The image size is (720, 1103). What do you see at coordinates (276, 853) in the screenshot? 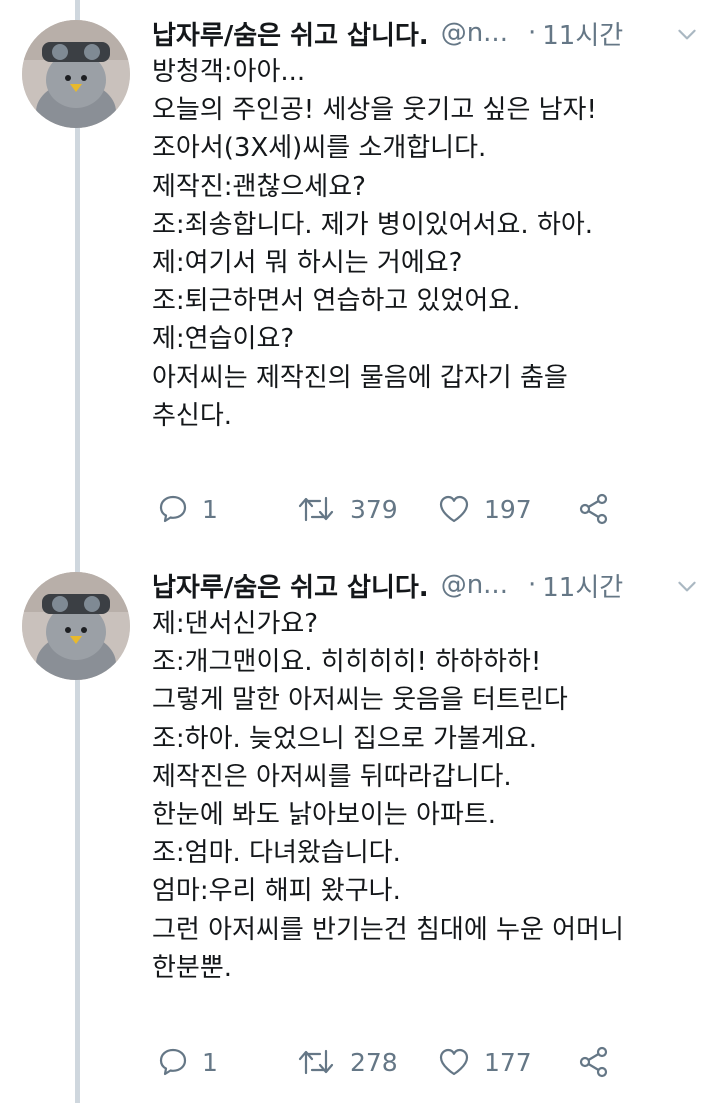
I see `tweet-text-line: 조:엄마. 다녀왔습니다.` at bounding box center [276, 853].